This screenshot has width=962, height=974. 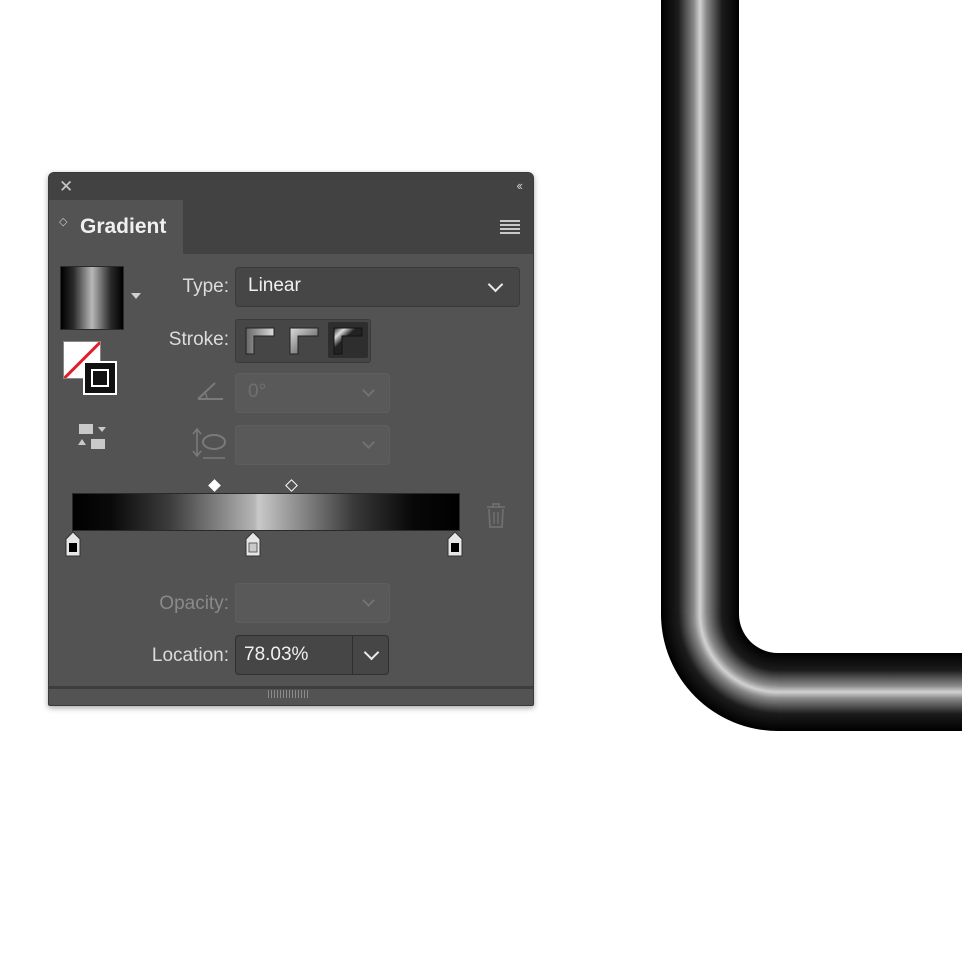 I want to click on opacity-label: Opacity:, so click(x=194, y=603).